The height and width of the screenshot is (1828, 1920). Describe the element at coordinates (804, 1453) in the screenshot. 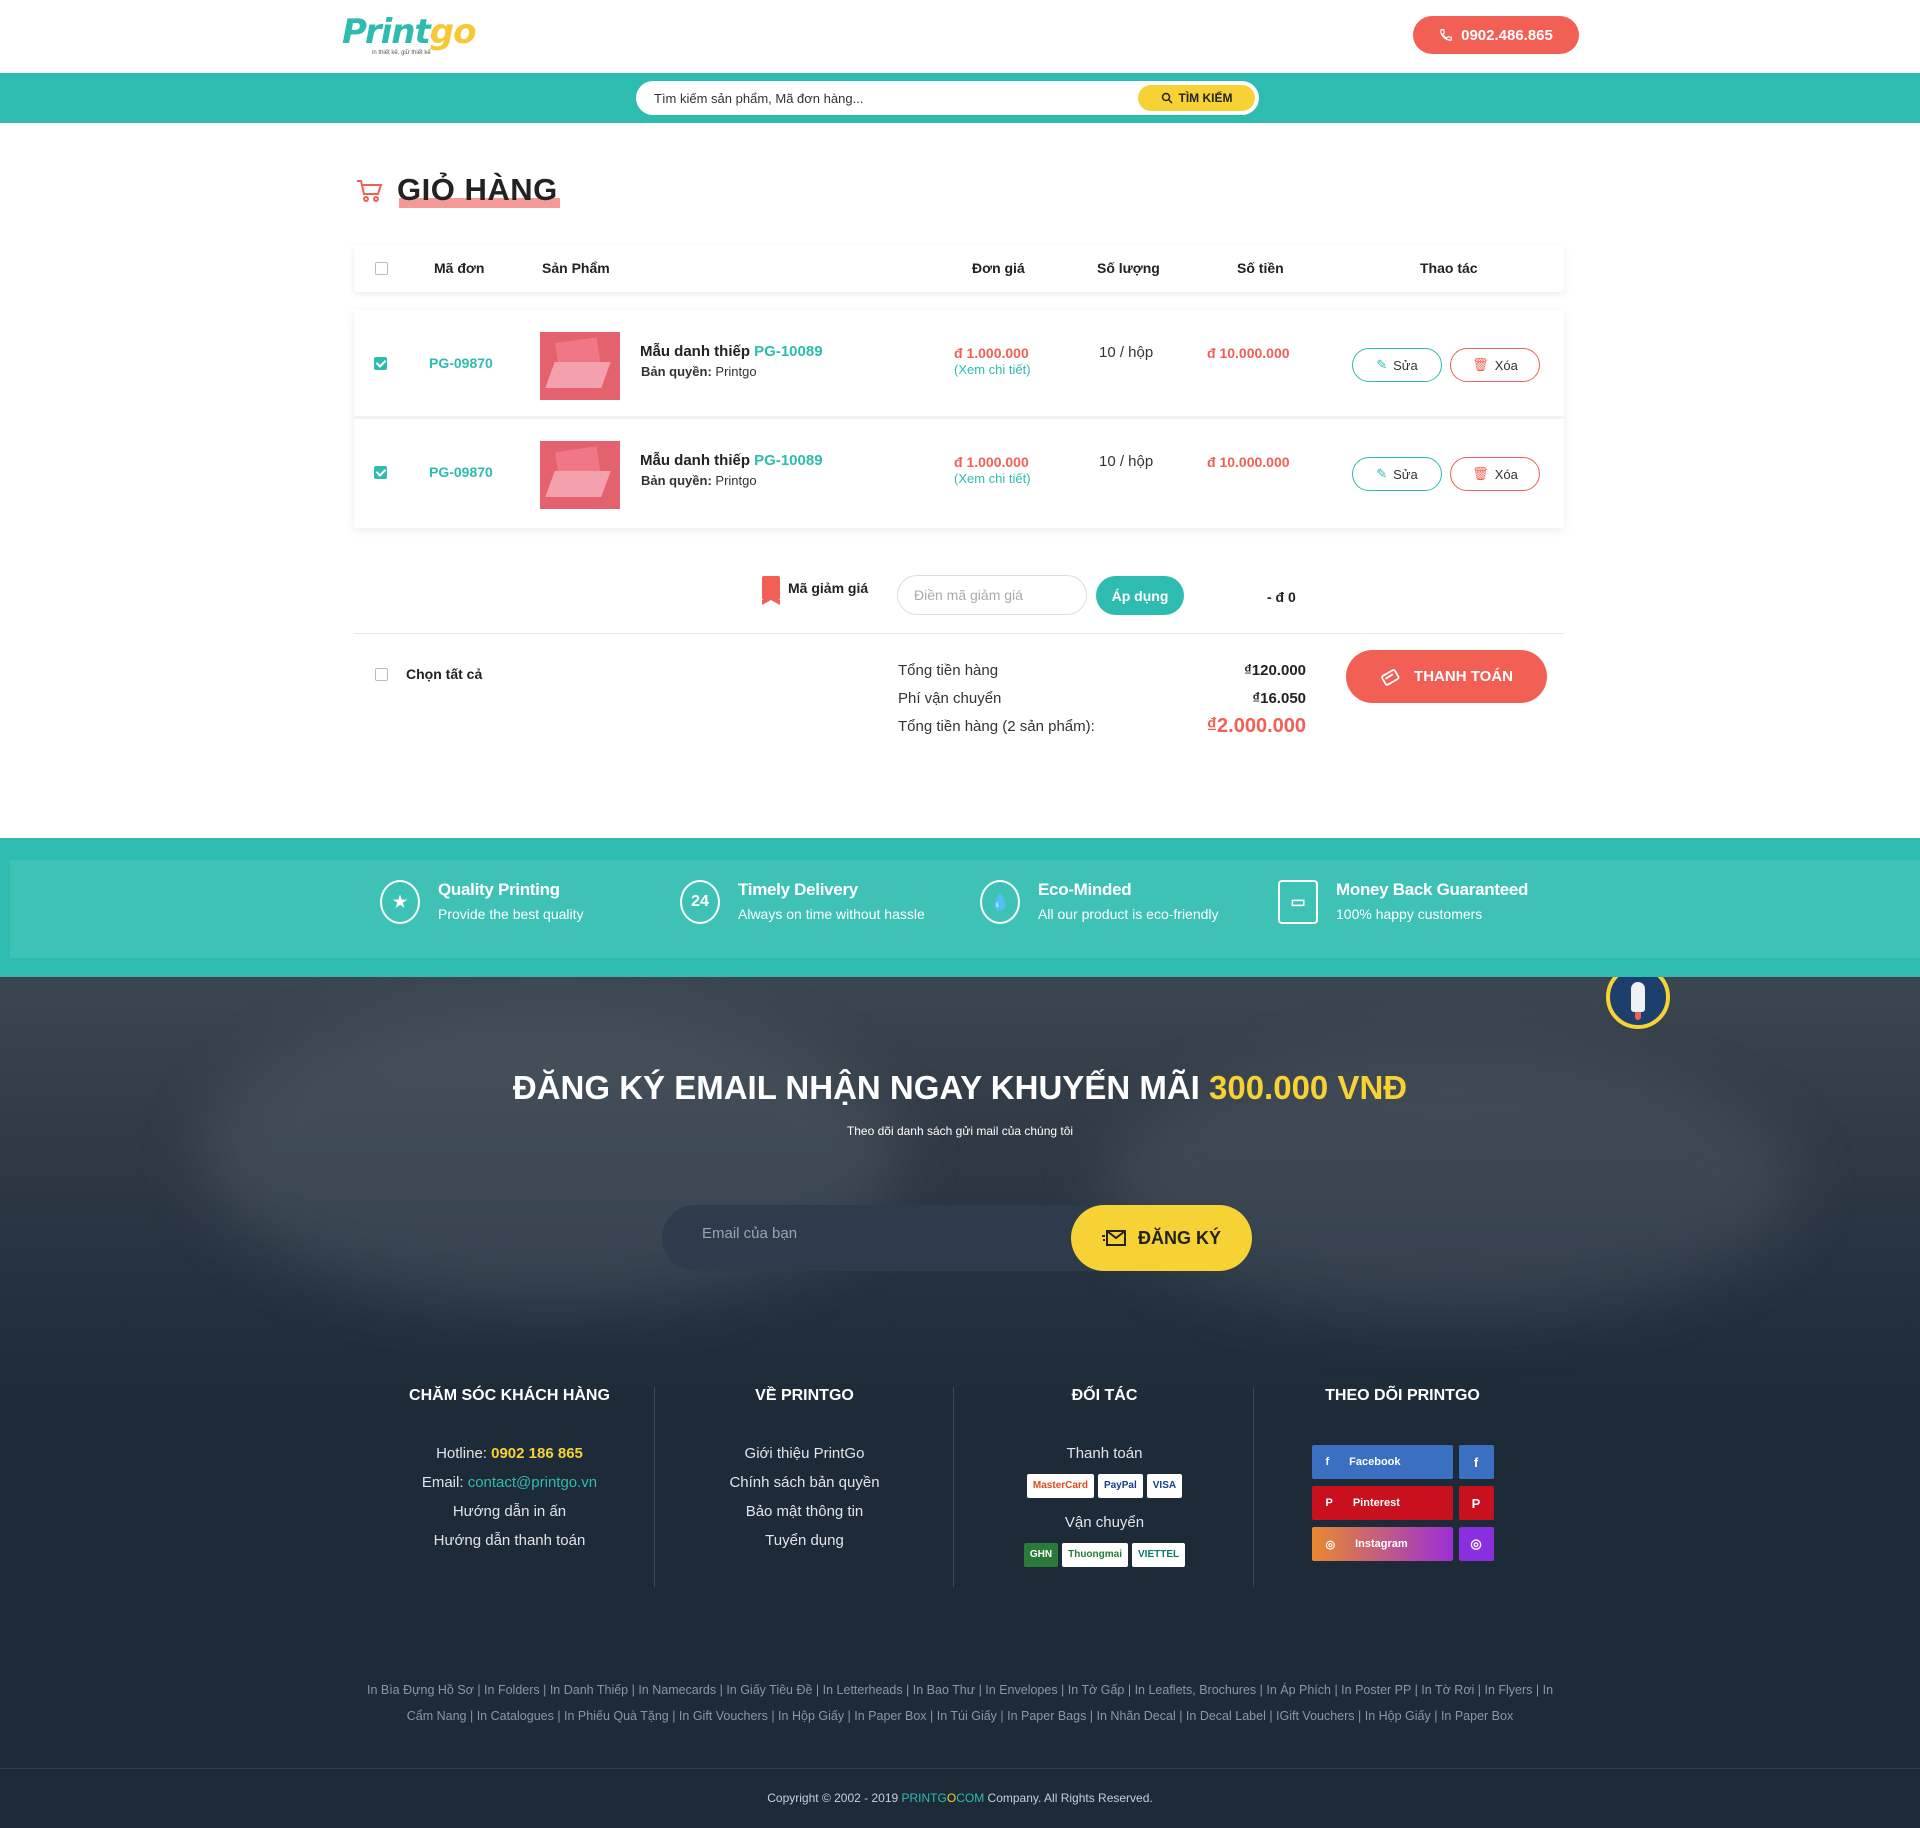

I see `footer-link: Giới thiệu PrintGo` at that location.